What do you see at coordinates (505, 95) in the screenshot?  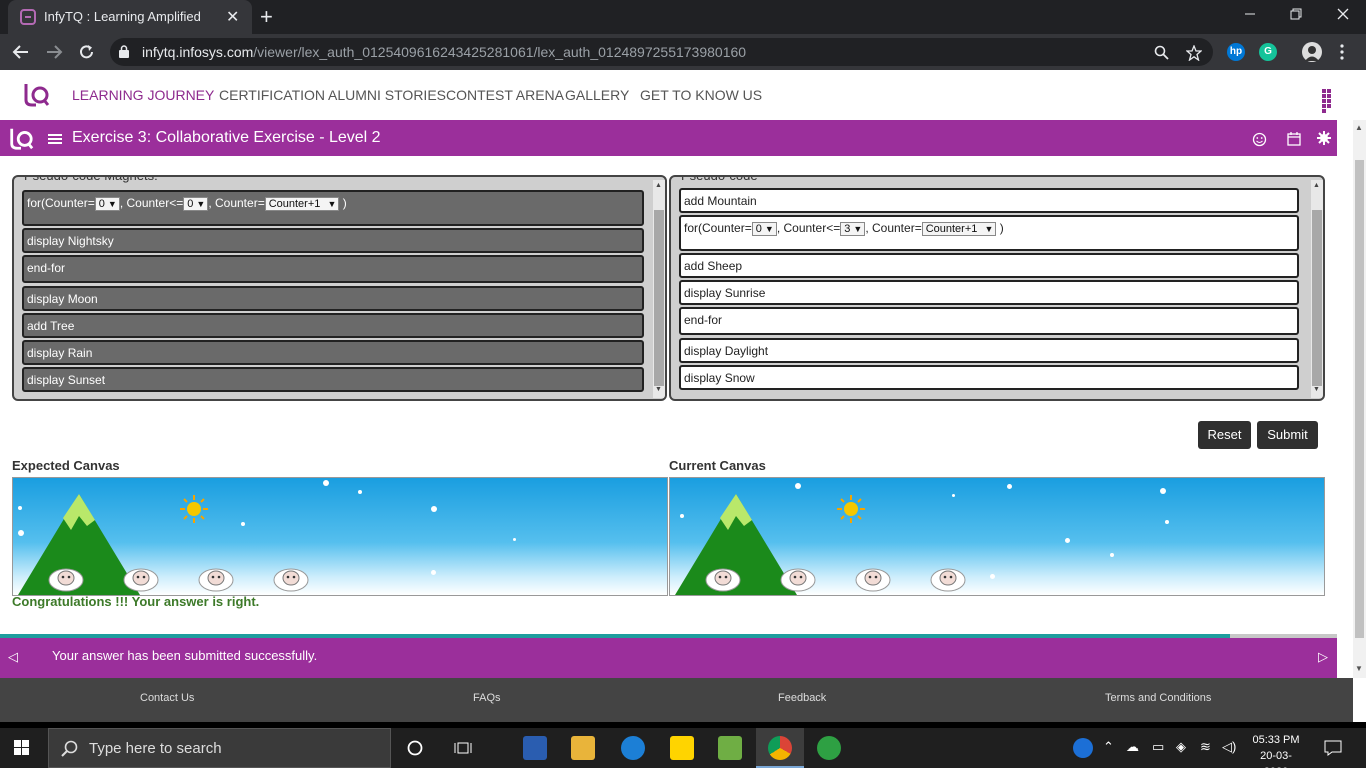 I see `nav-contest-arena: CONTEST ARENA` at bounding box center [505, 95].